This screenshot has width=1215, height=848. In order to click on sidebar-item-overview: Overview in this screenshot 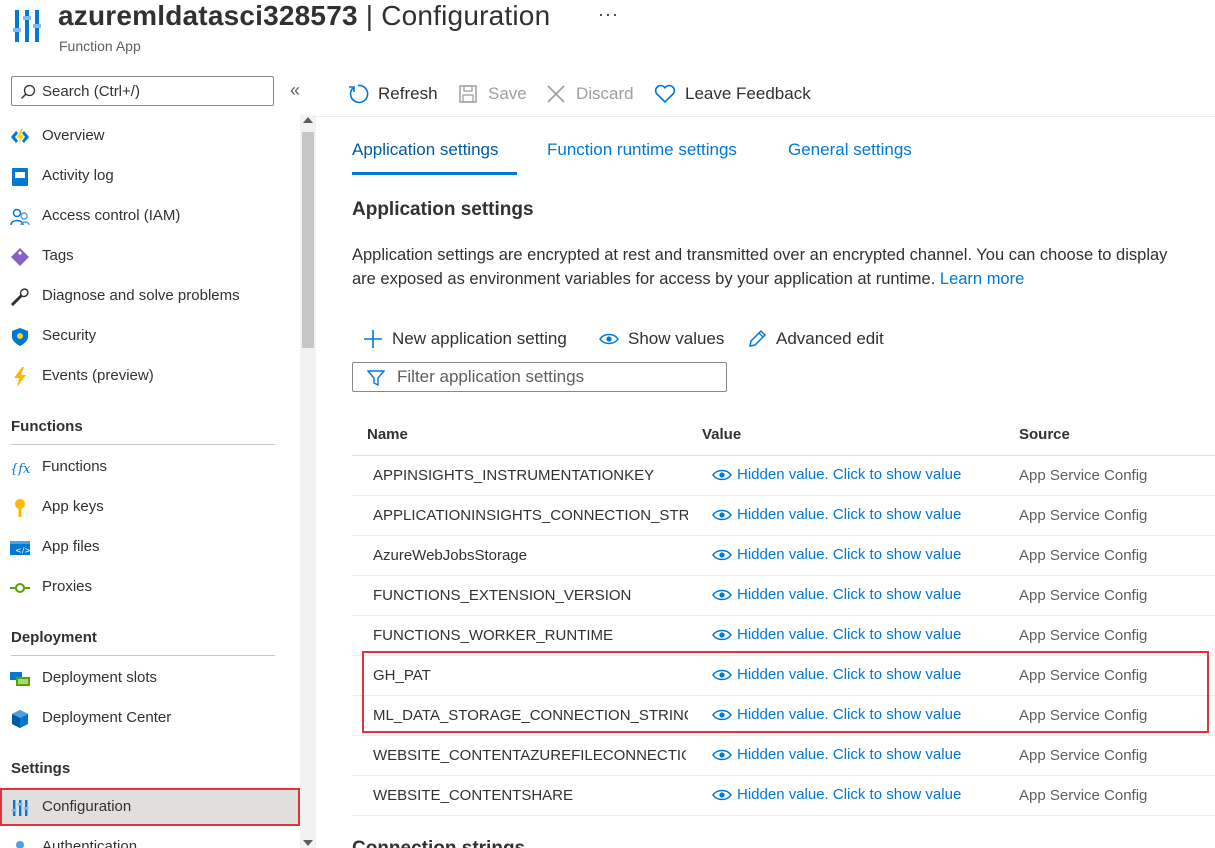, I will do `click(150, 136)`.